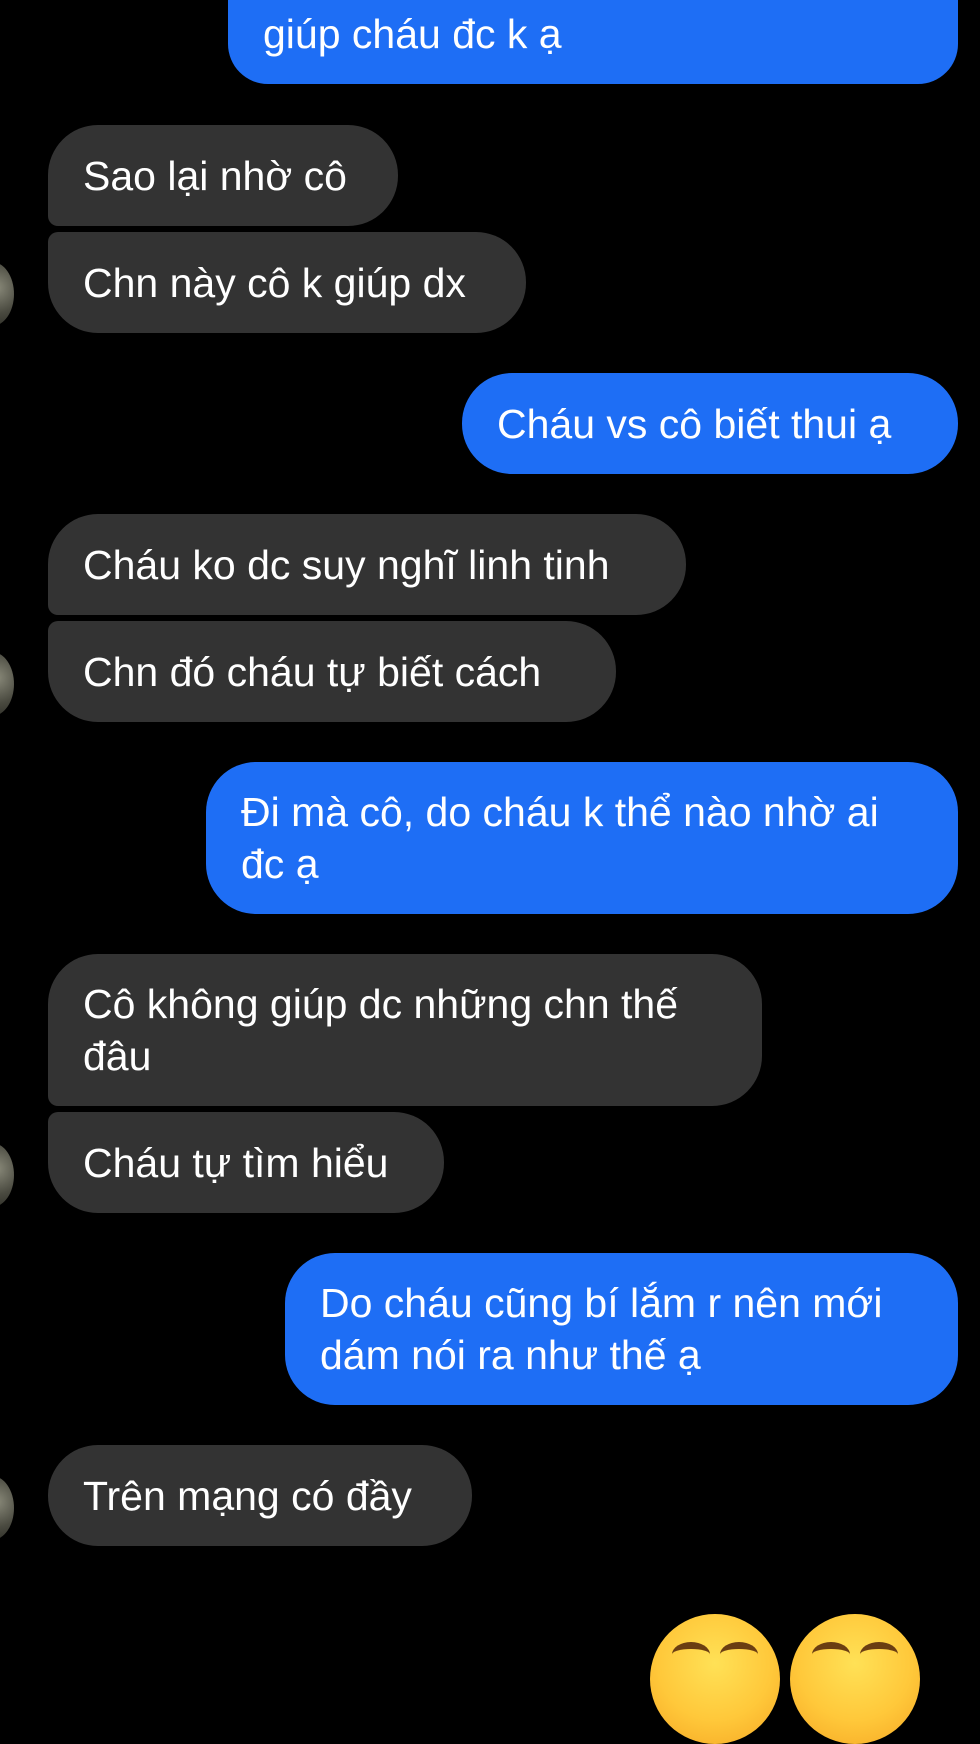 The width and height of the screenshot is (980, 1744). What do you see at coordinates (694, 423) in the screenshot?
I see `message-text: Cháu vs cô biết thui ạ` at bounding box center [694, 423].